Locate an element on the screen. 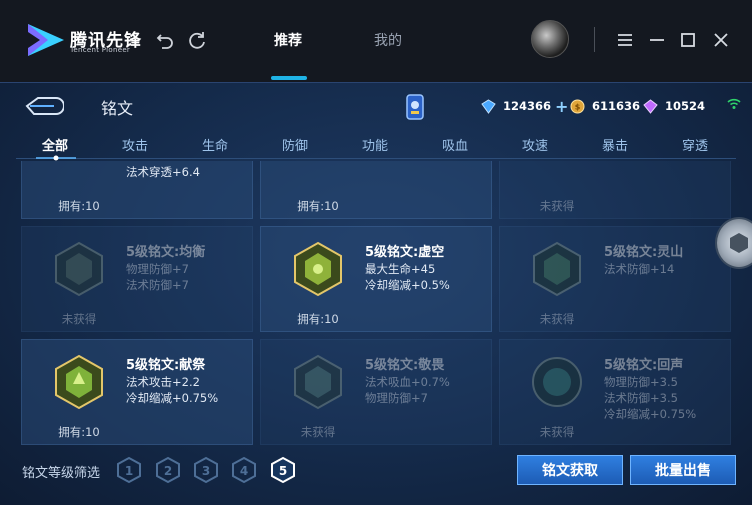  card-attr: 法术攻击+2.2 is located at coordinates (163, 382).